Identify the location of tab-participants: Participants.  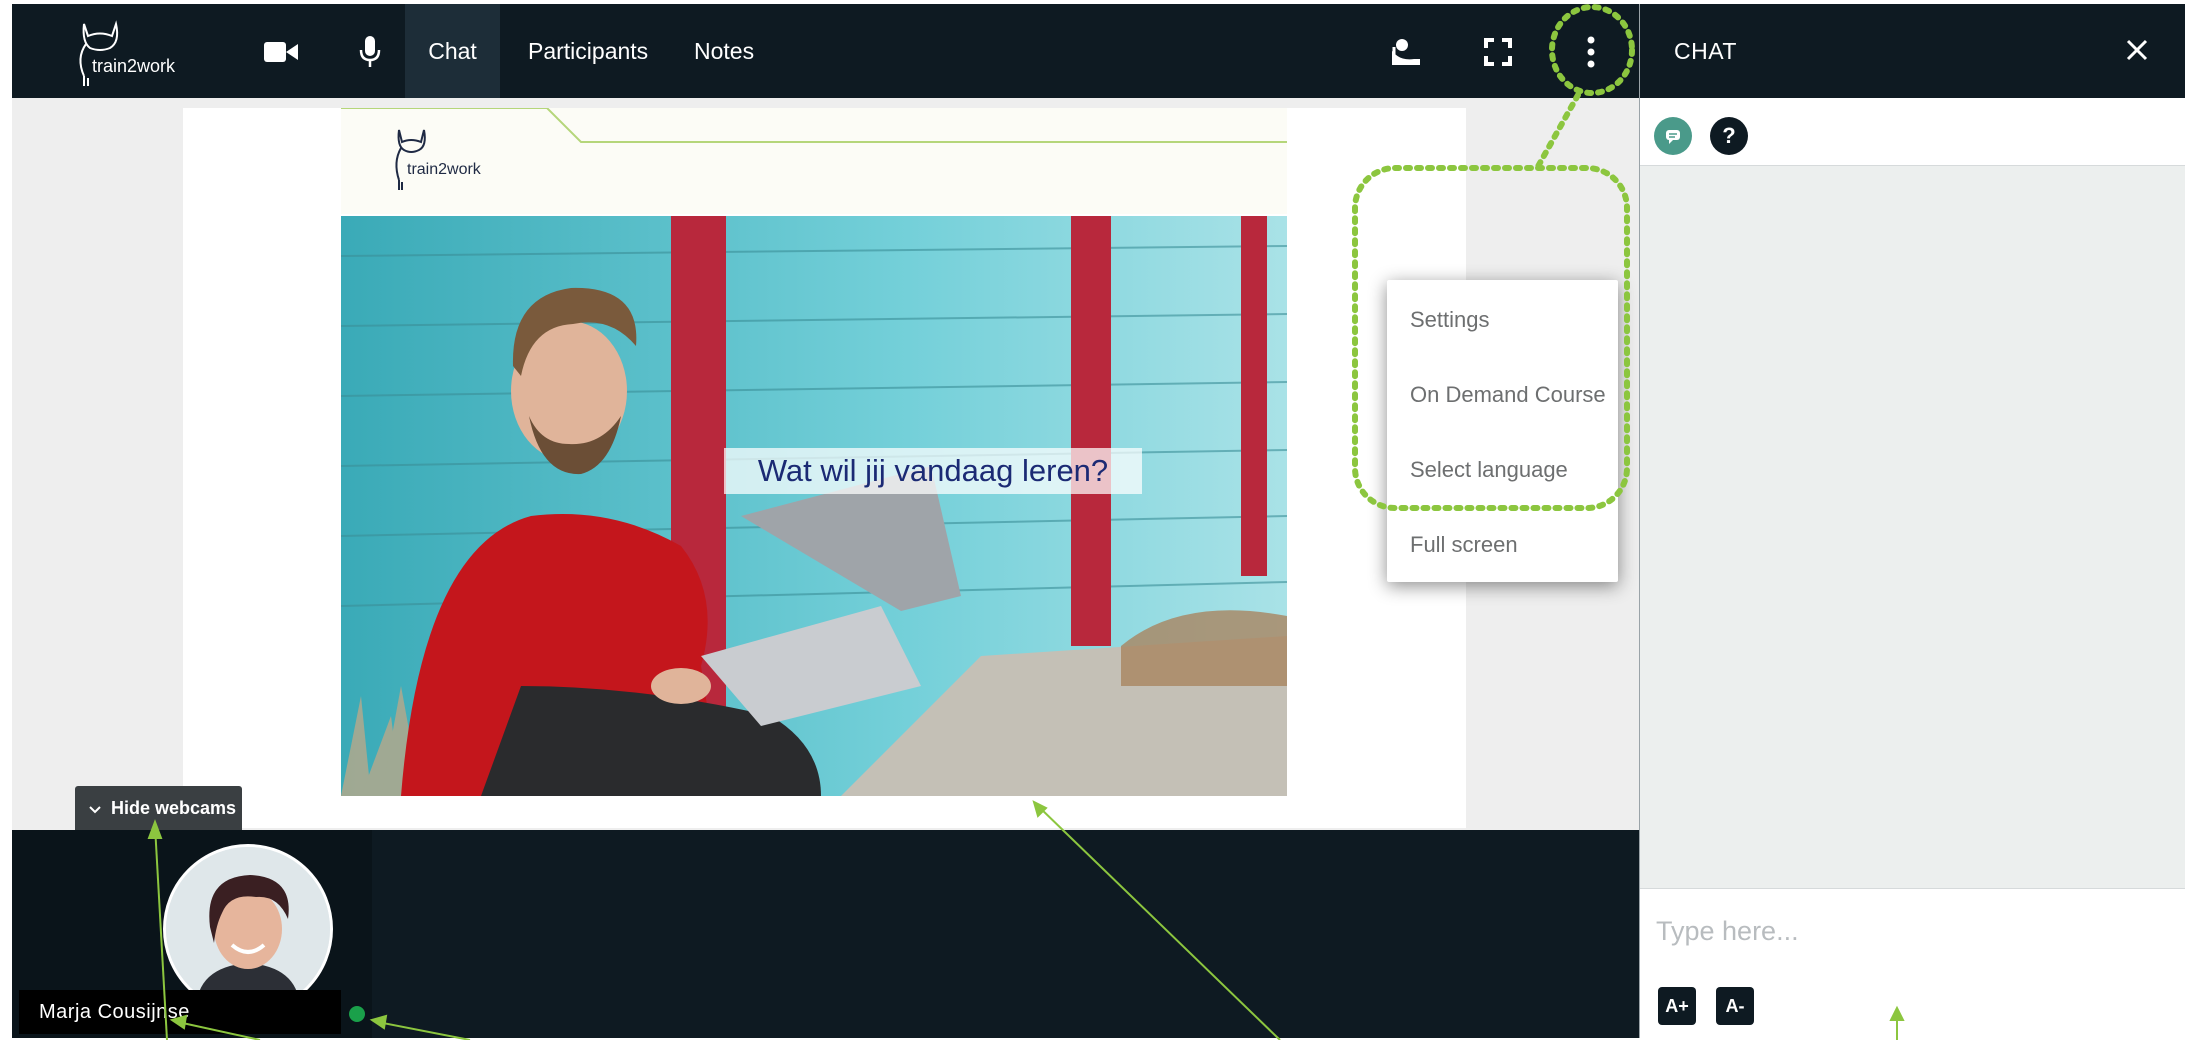
(588, 51).